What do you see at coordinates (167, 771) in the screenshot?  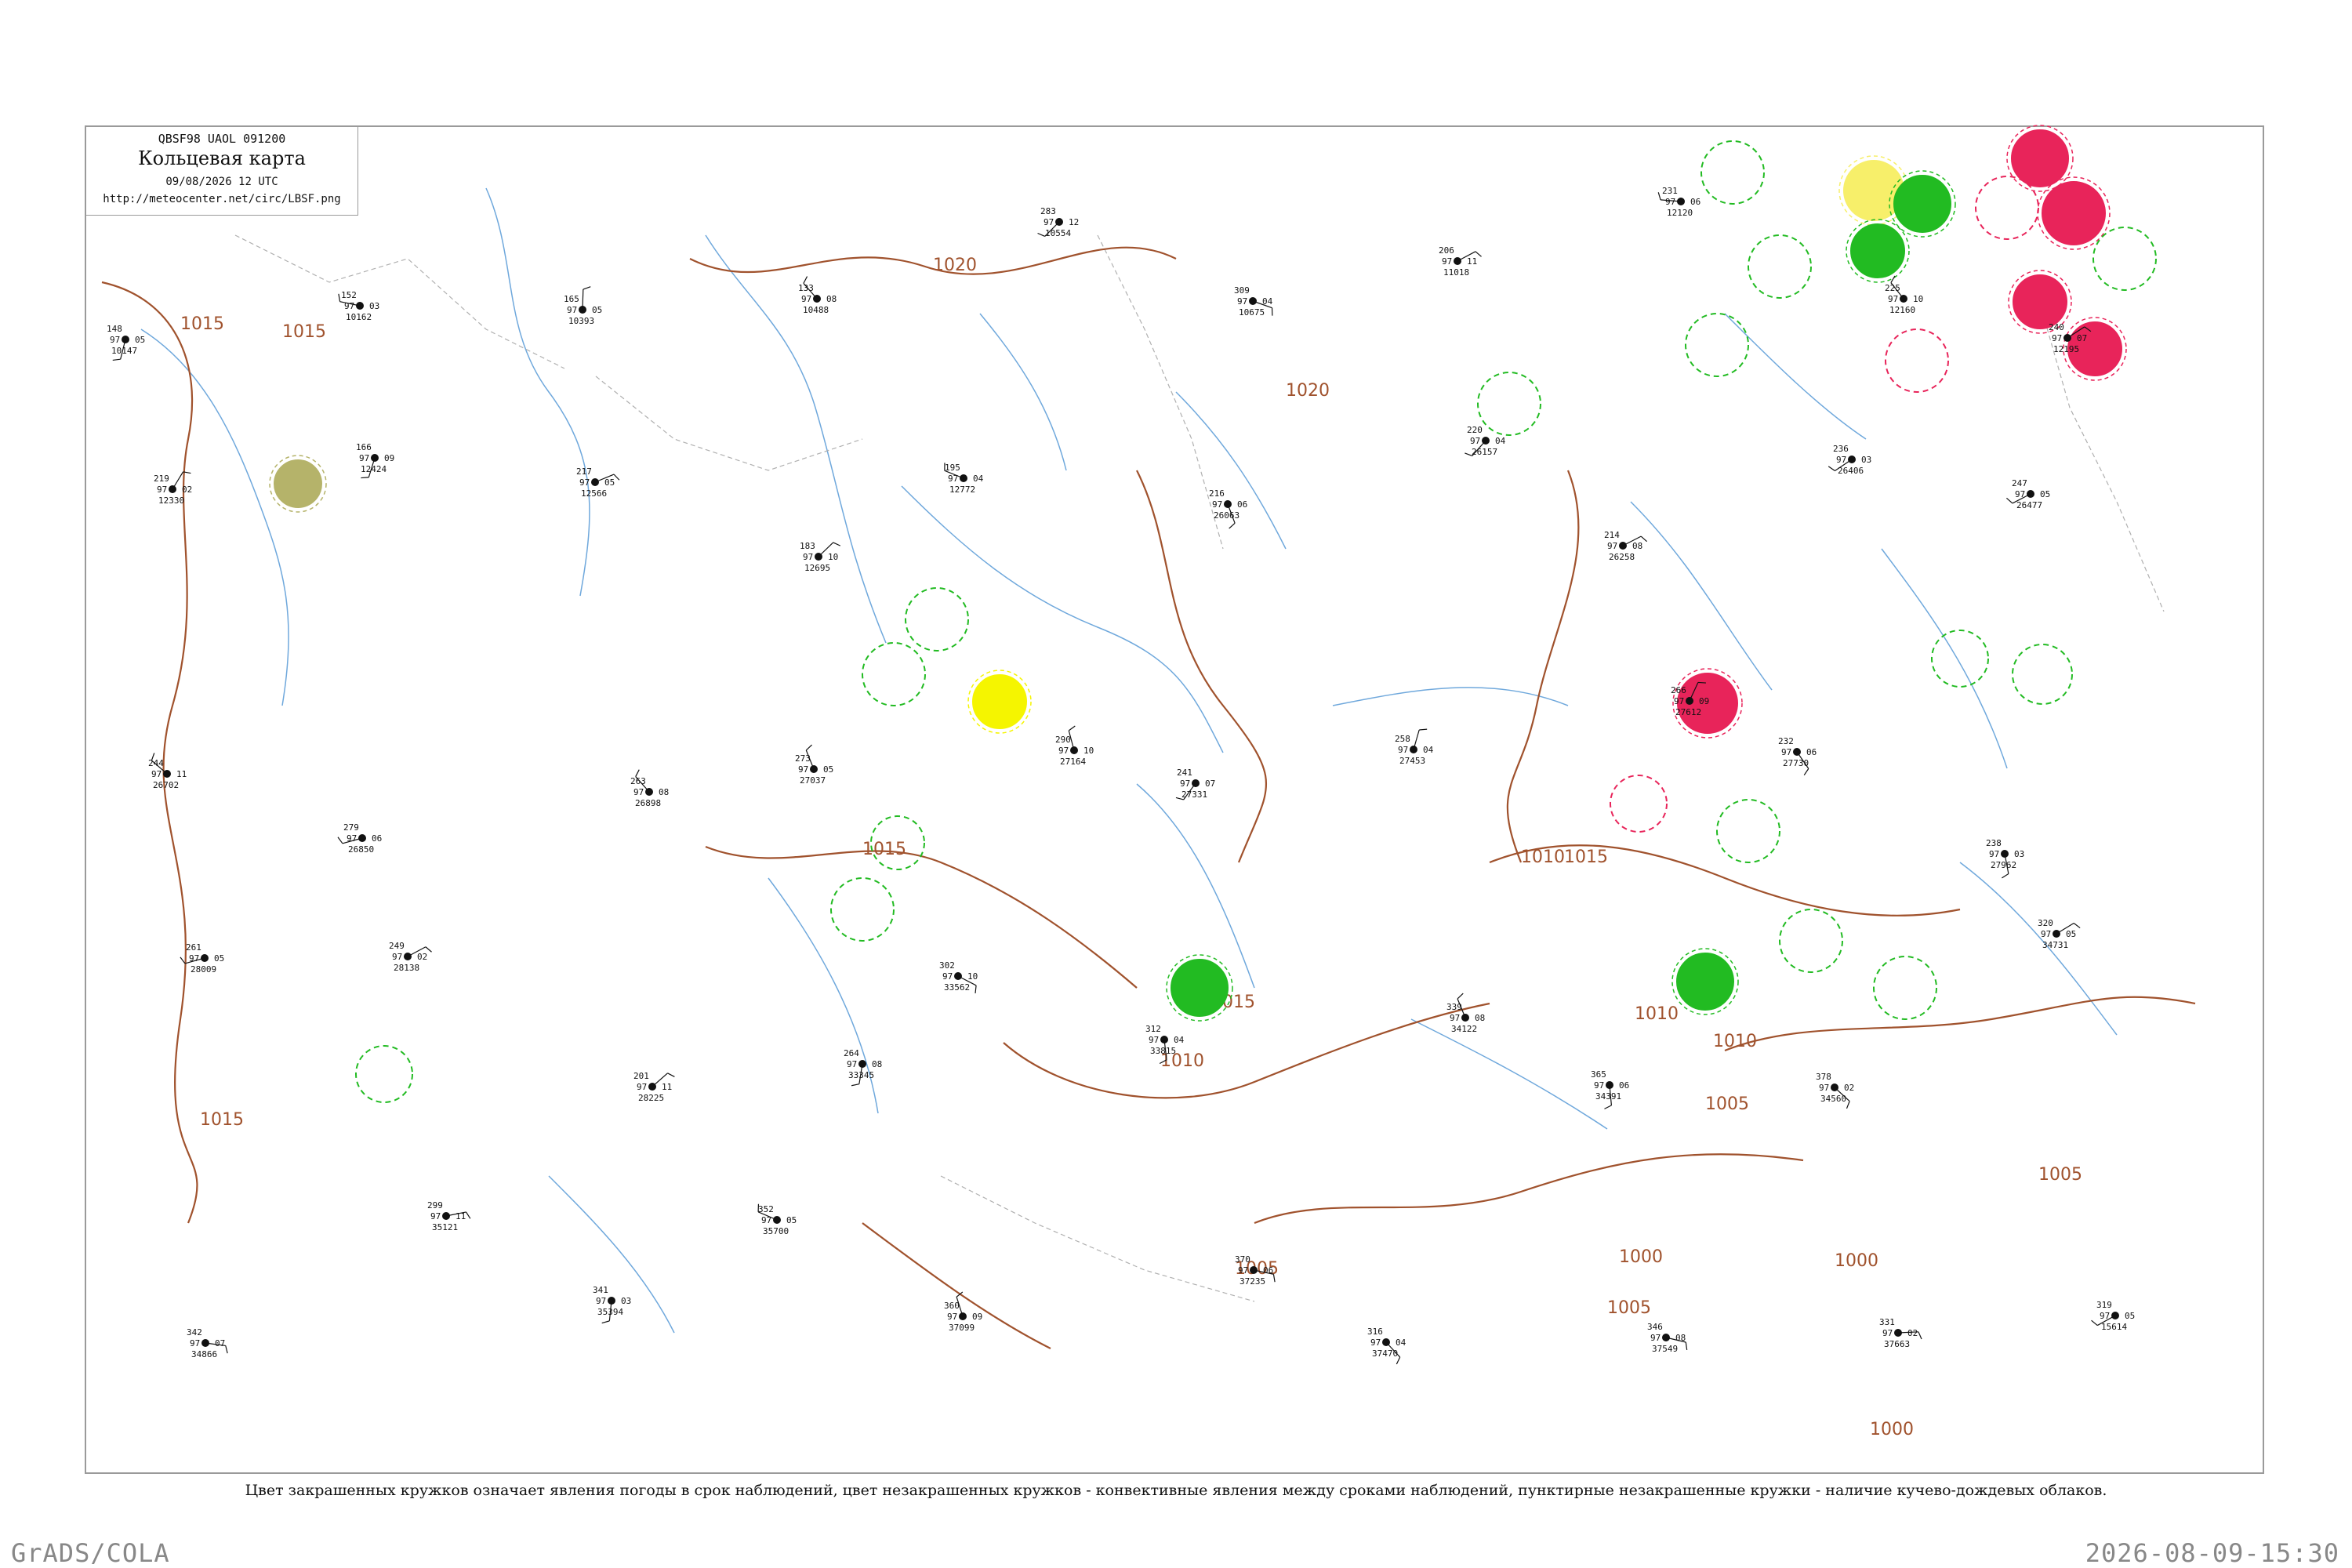 I see `station-plot: 24497 1126702` at bounding box center [167, 771].